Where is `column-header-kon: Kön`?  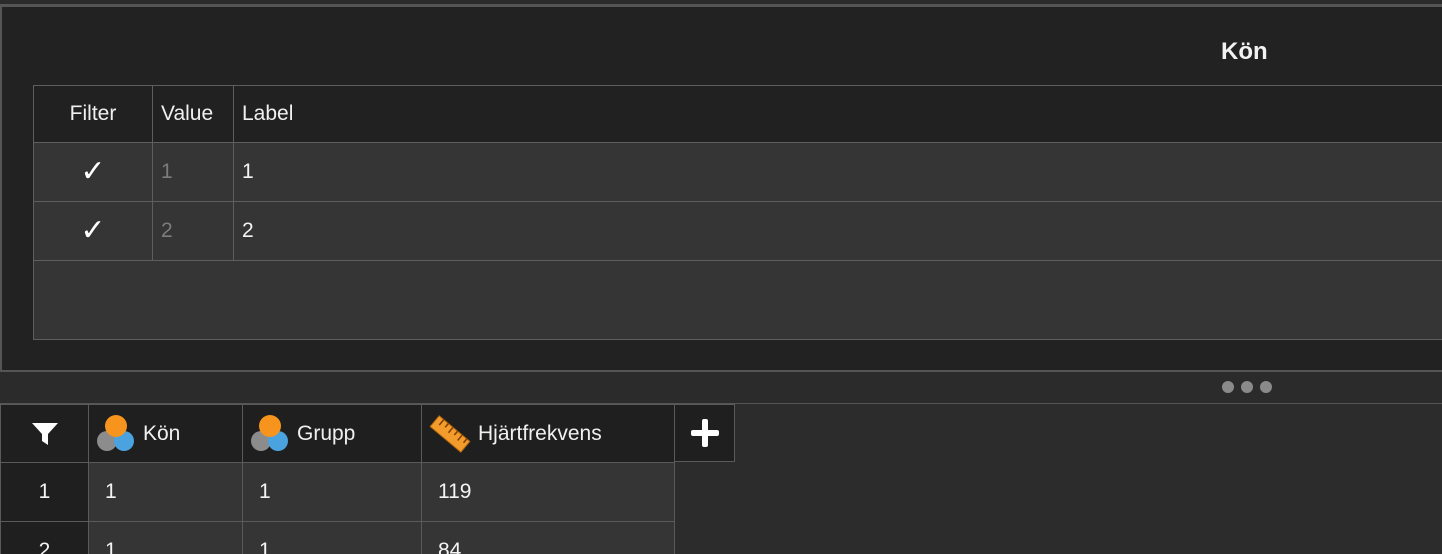 column-header-kon: Kön is located at coordinates (165, 433).